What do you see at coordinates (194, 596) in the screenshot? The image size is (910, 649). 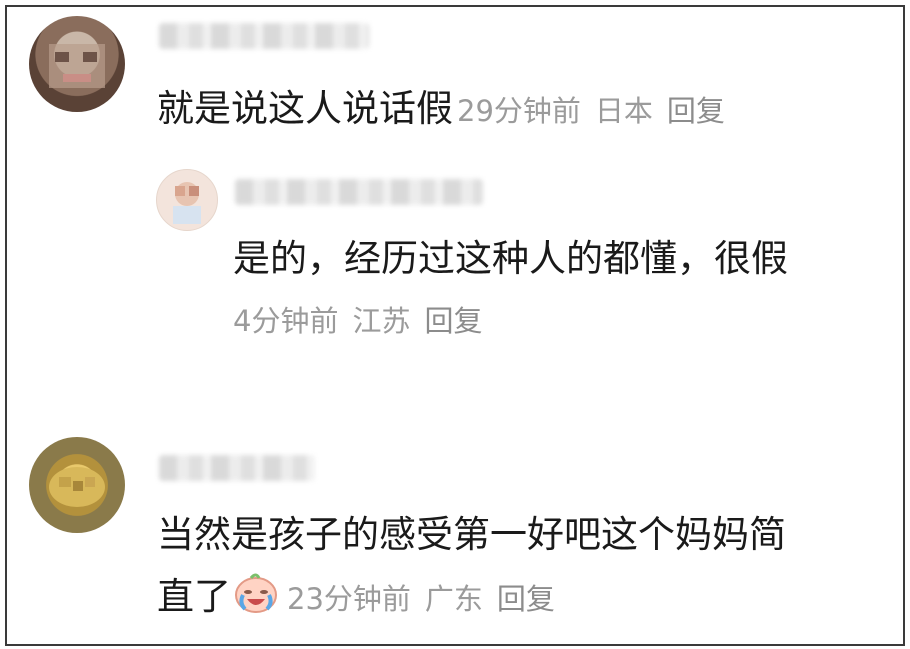 I see `comment-text: 直了` at bounding box center [194, 596].